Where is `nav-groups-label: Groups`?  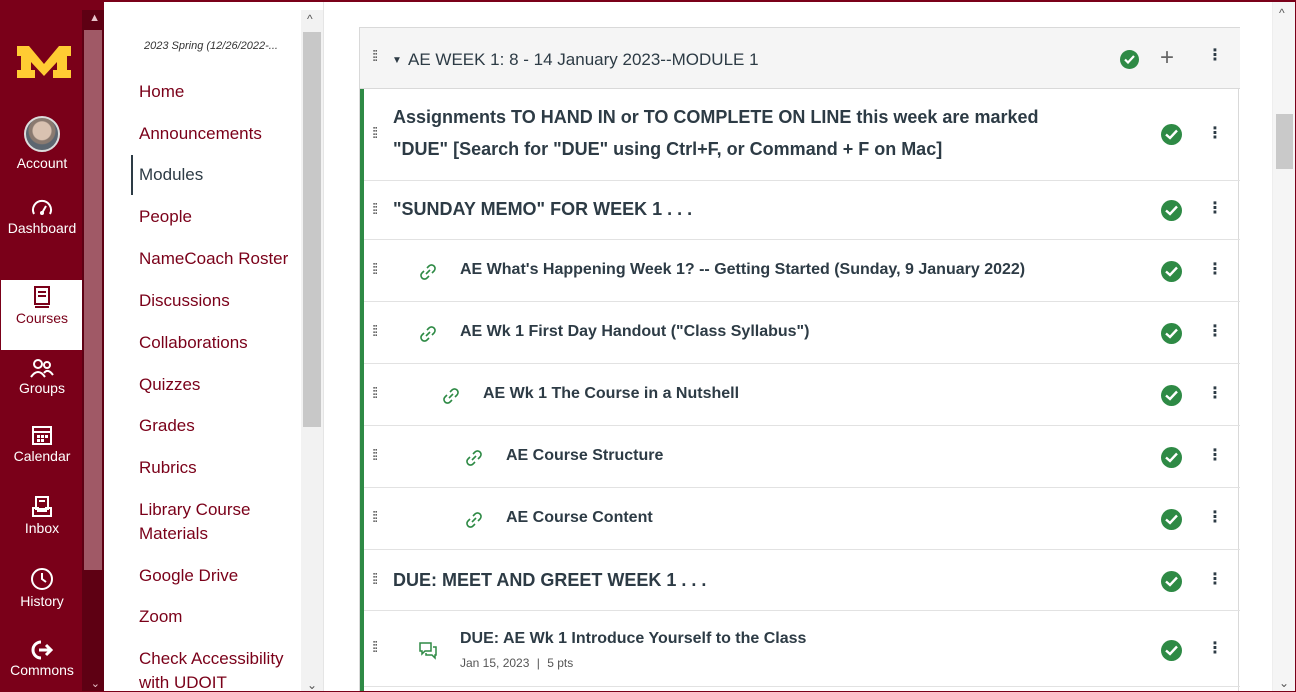
nav-groups-label: Groups is located at coordinates (42, 388).